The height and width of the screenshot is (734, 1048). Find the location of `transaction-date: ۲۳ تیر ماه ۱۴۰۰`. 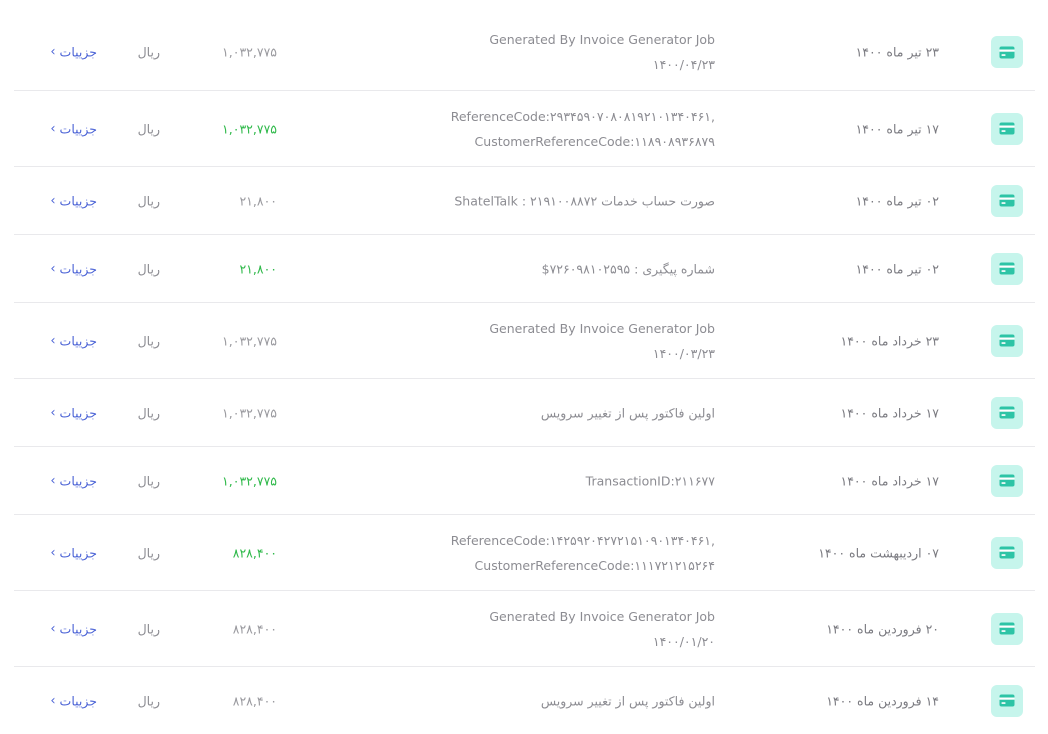

transaction-date: ۲۳ تیر ماه ۱۴۰۰ is located at coordinates (897, 52).